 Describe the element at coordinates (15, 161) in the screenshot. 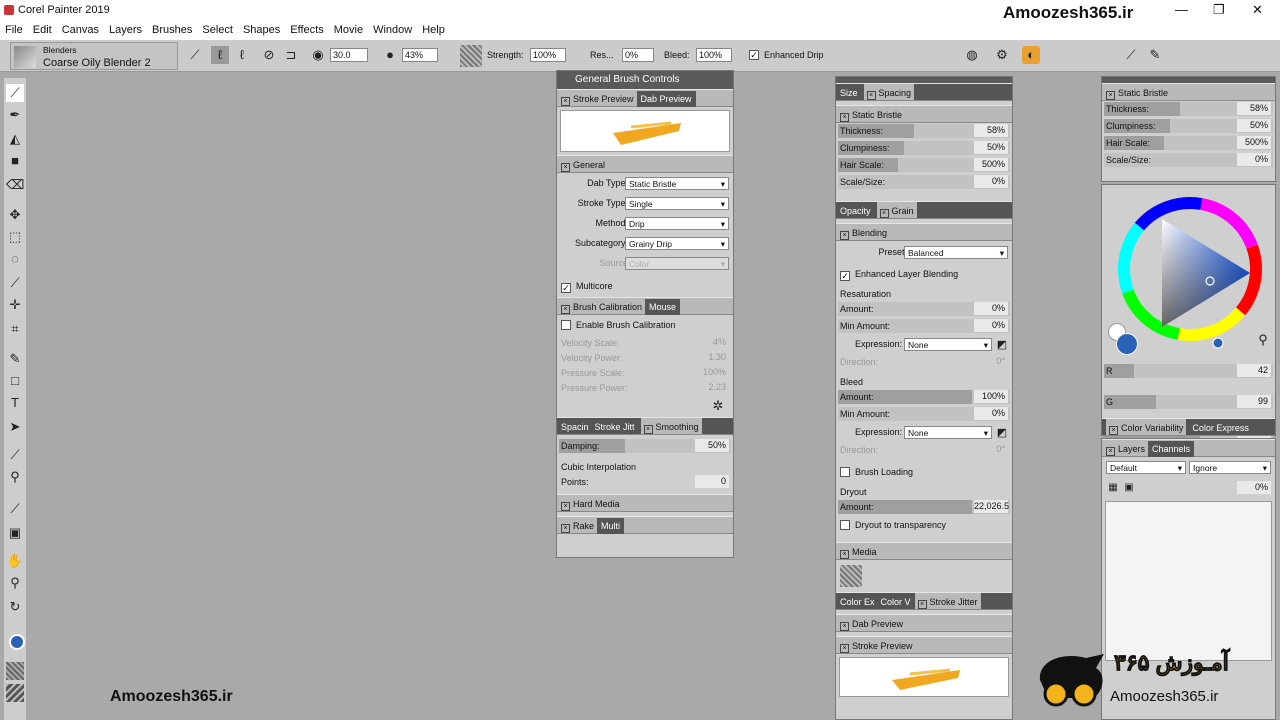

I see `rectangle-icon: ■` at that location.